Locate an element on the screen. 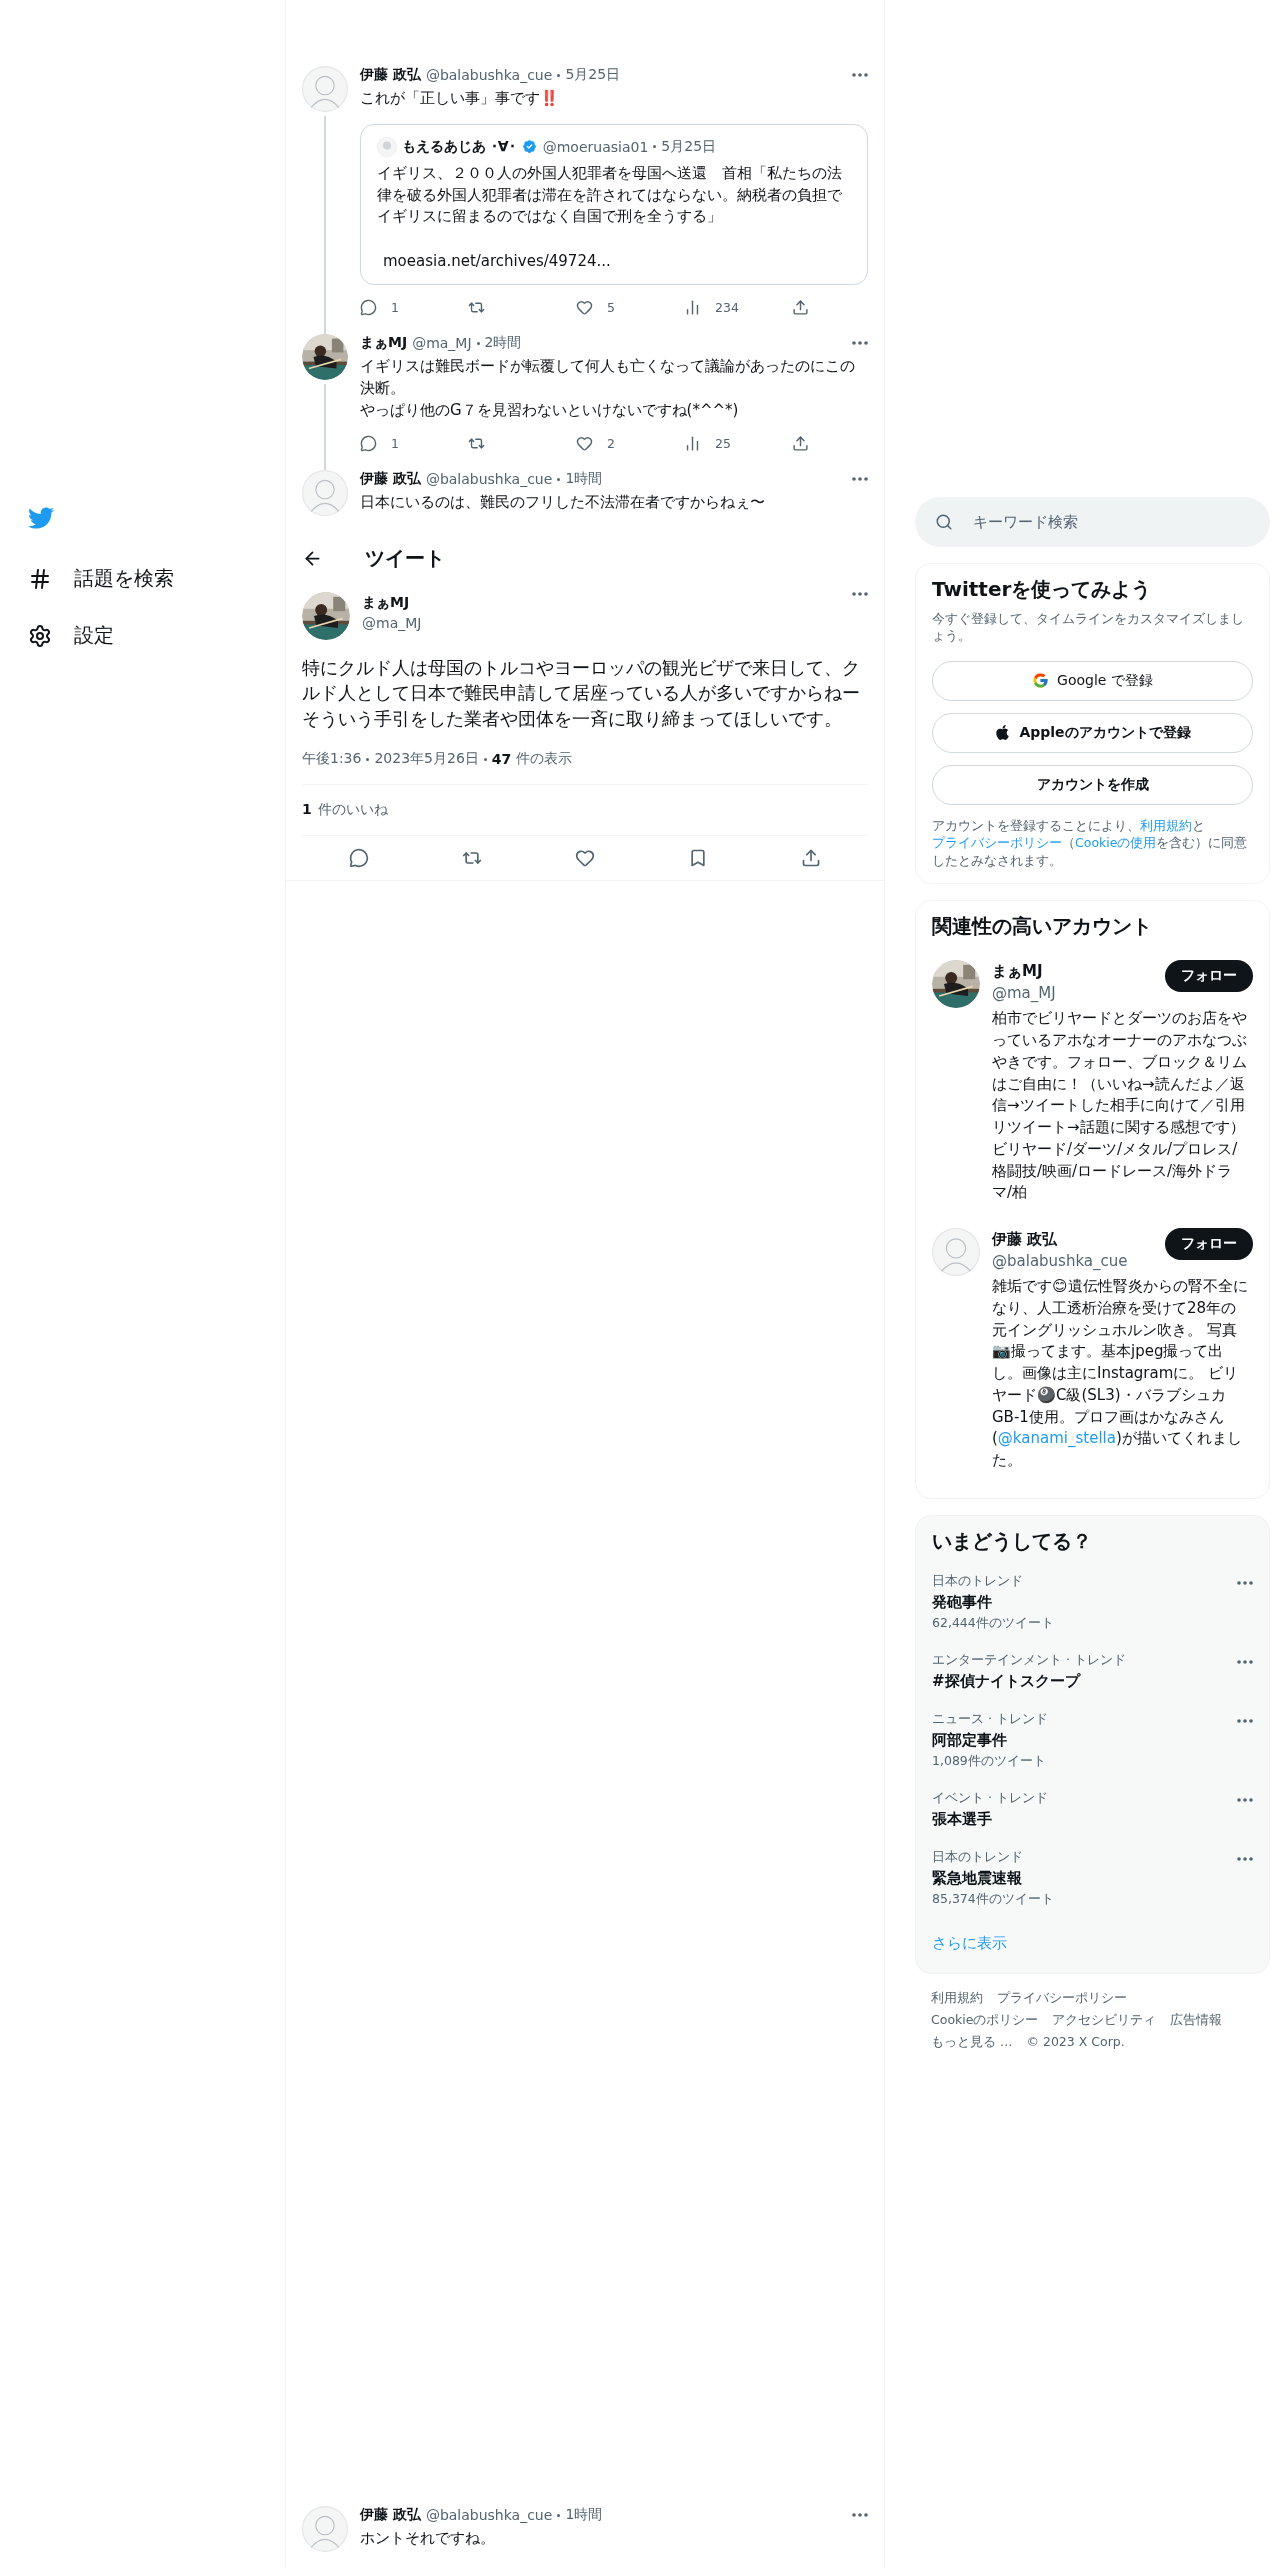 The width and height of the screenshot is (1284, 2568). bird-logo-icon is located at coordinates (41, 518).